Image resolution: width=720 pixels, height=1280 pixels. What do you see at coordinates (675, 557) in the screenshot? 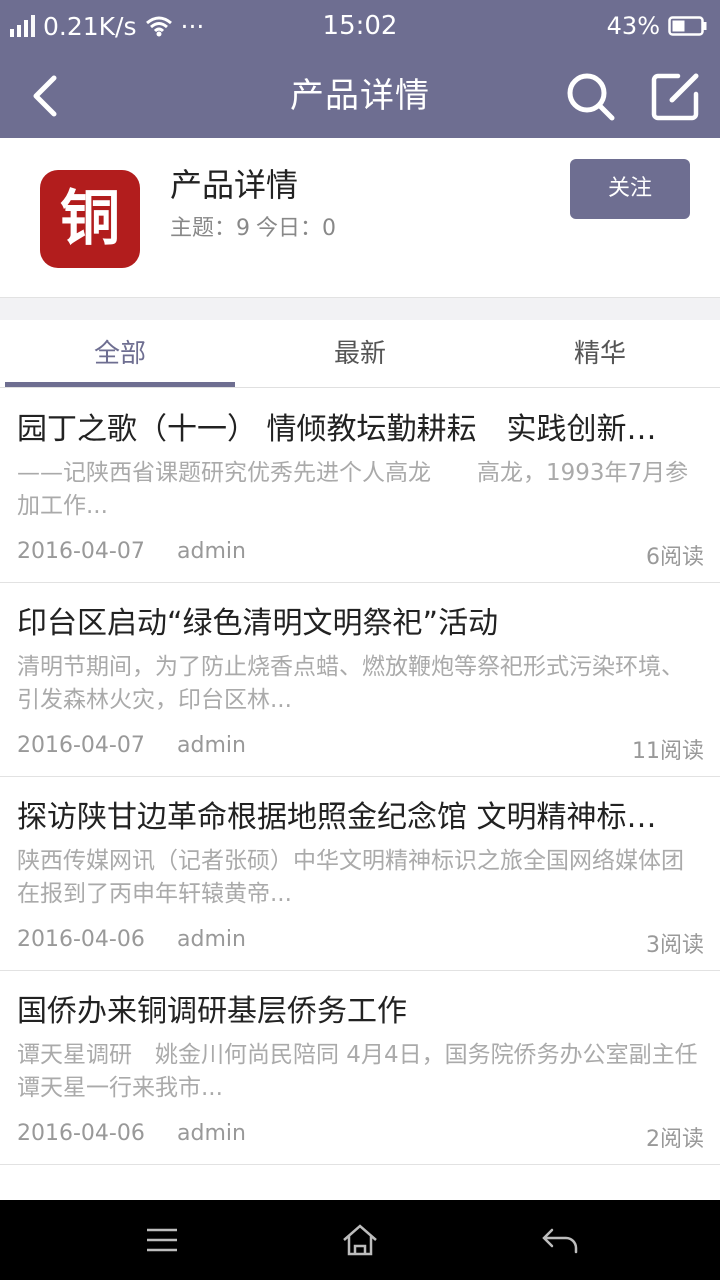
I see `post-views: 6阅读` at bounding box center [675, 557].